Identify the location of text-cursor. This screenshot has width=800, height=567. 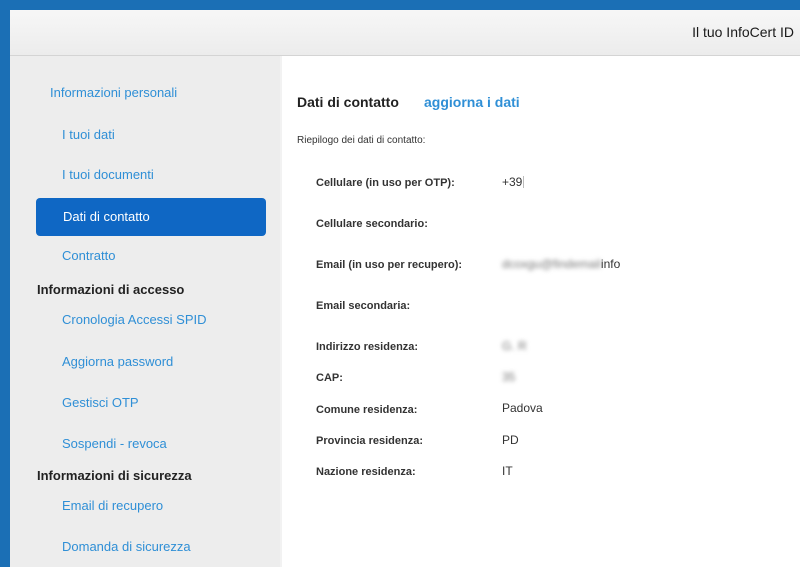
(524, 182).